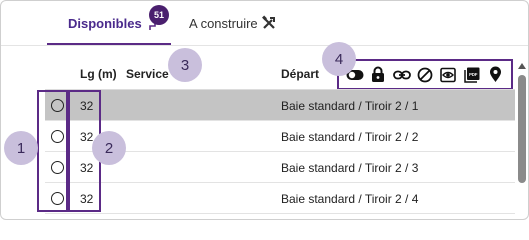  What do you see at coordinates (350, 168) in the screenshot?
I see `cell-depart: Baie standard / Tiroir 2 / 3` at bounding box center [350, 168].